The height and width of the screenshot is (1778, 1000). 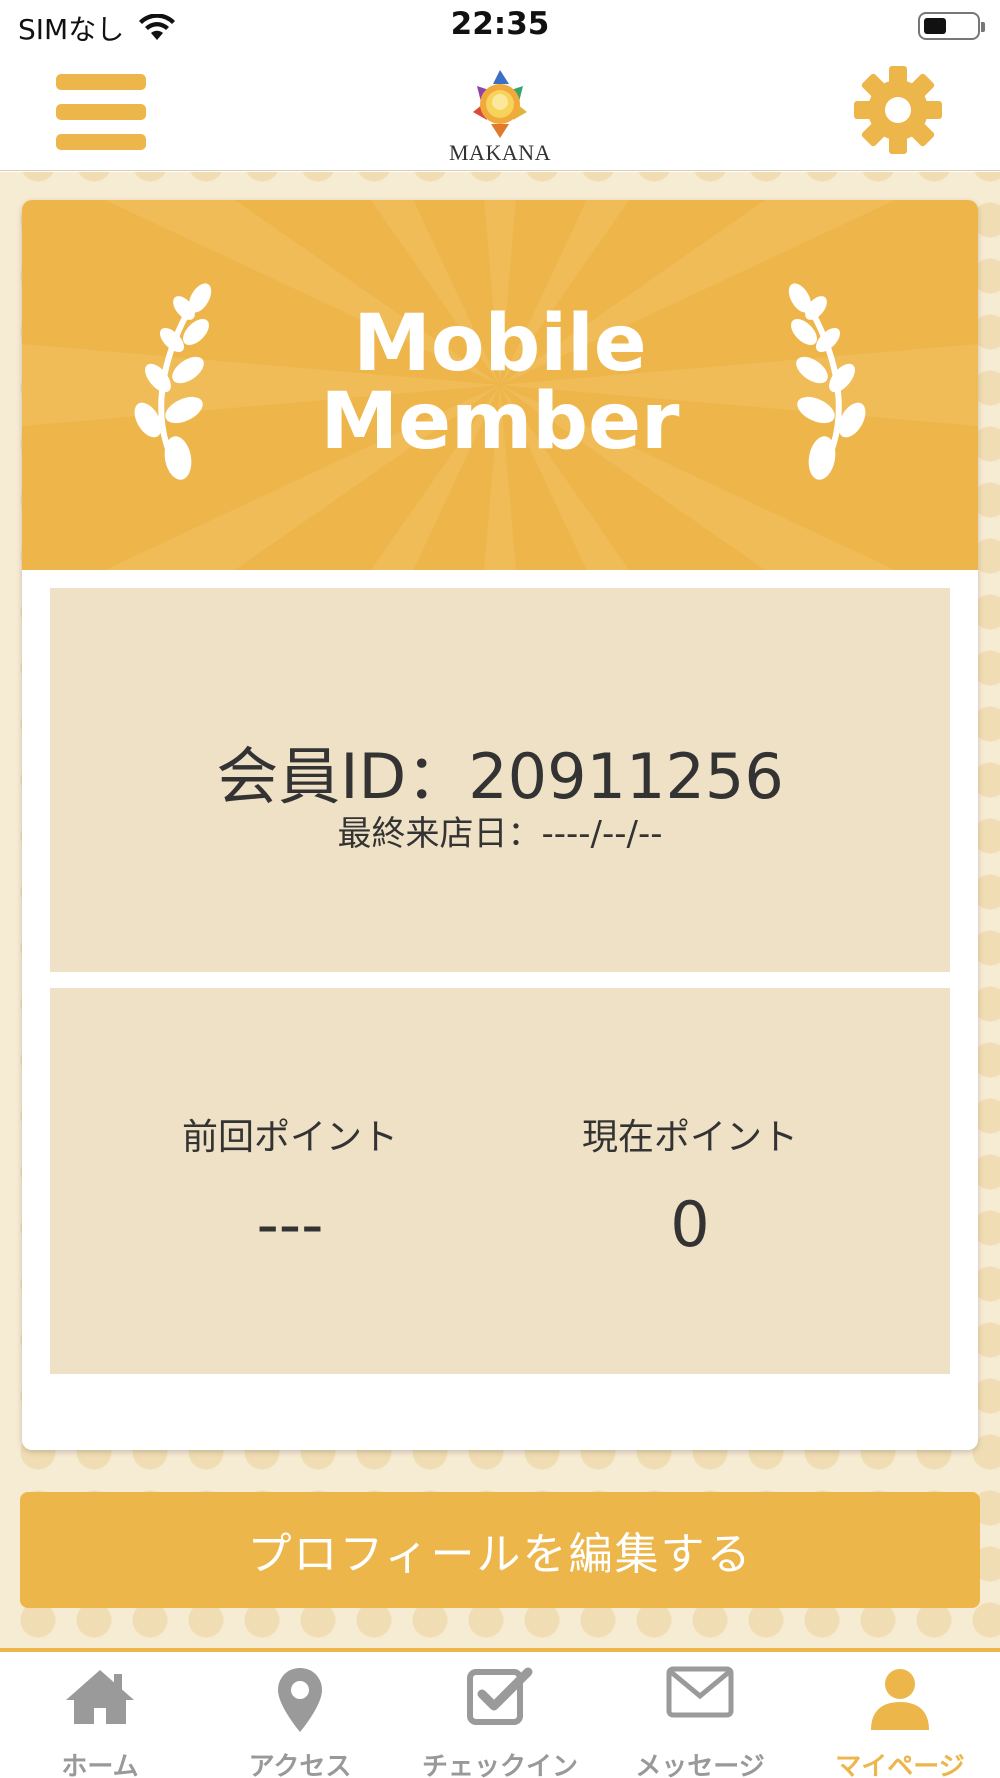 I want to click on member-id: 会員ID：20911256, so click(x=500, y=776).